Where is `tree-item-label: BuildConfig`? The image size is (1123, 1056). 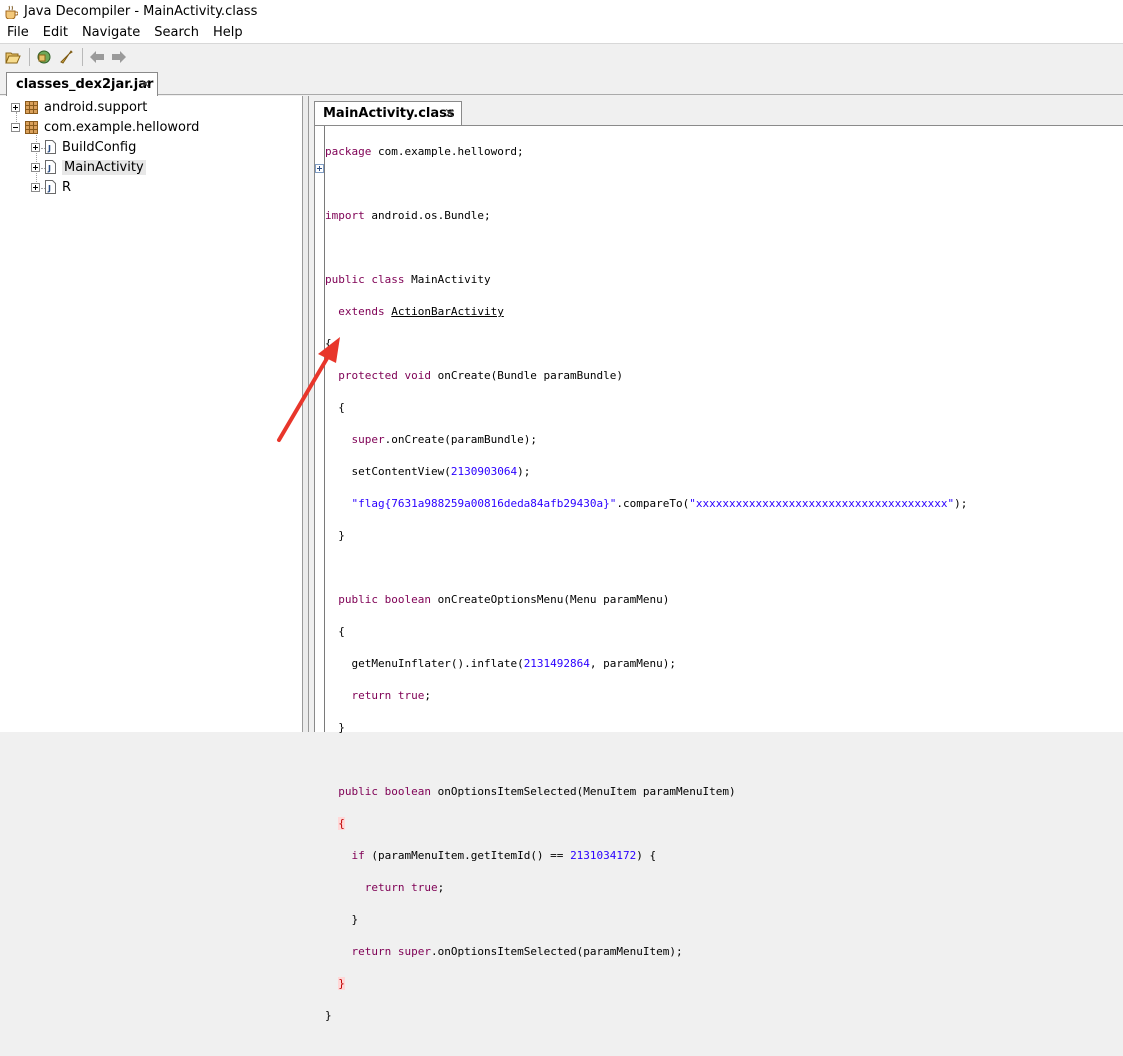 tree-item-label: BuildConfig is located at coordinates (99, 147).